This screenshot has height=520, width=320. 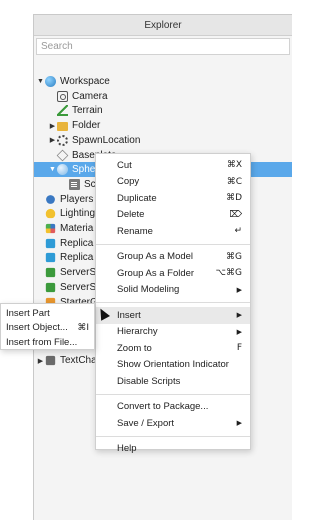 What do you see at coordinates (87, 111) in the screenshot?
I see `tree-item-label: Terrain` at bounding box center [87, 111].